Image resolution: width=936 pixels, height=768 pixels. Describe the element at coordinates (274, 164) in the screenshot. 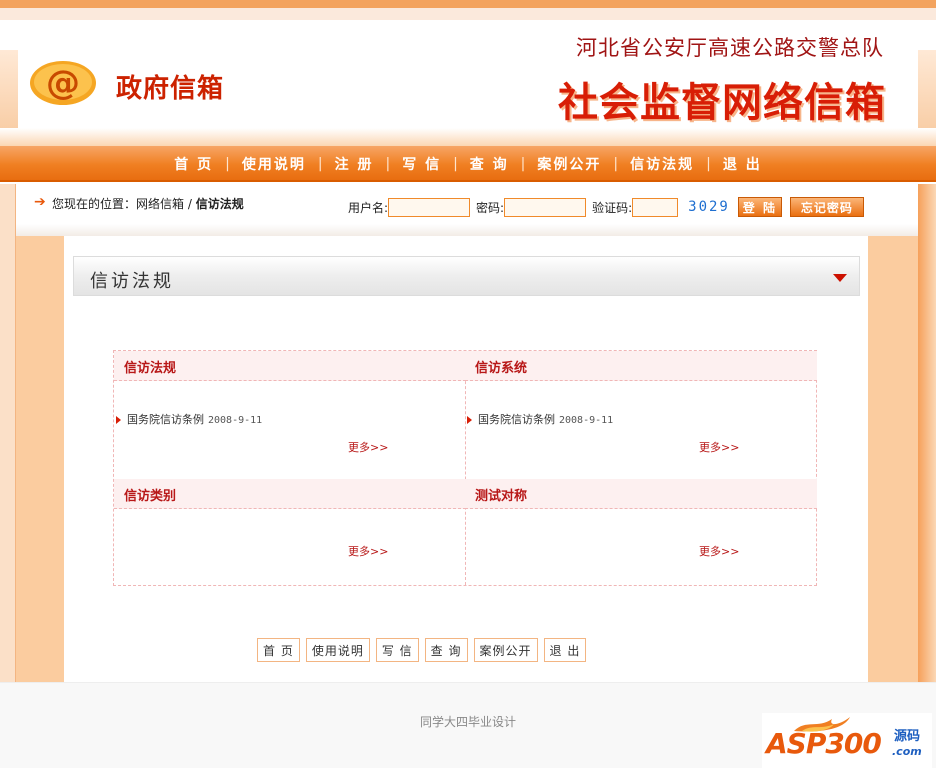

I see `nav-instructions: 使用说明` at that location.